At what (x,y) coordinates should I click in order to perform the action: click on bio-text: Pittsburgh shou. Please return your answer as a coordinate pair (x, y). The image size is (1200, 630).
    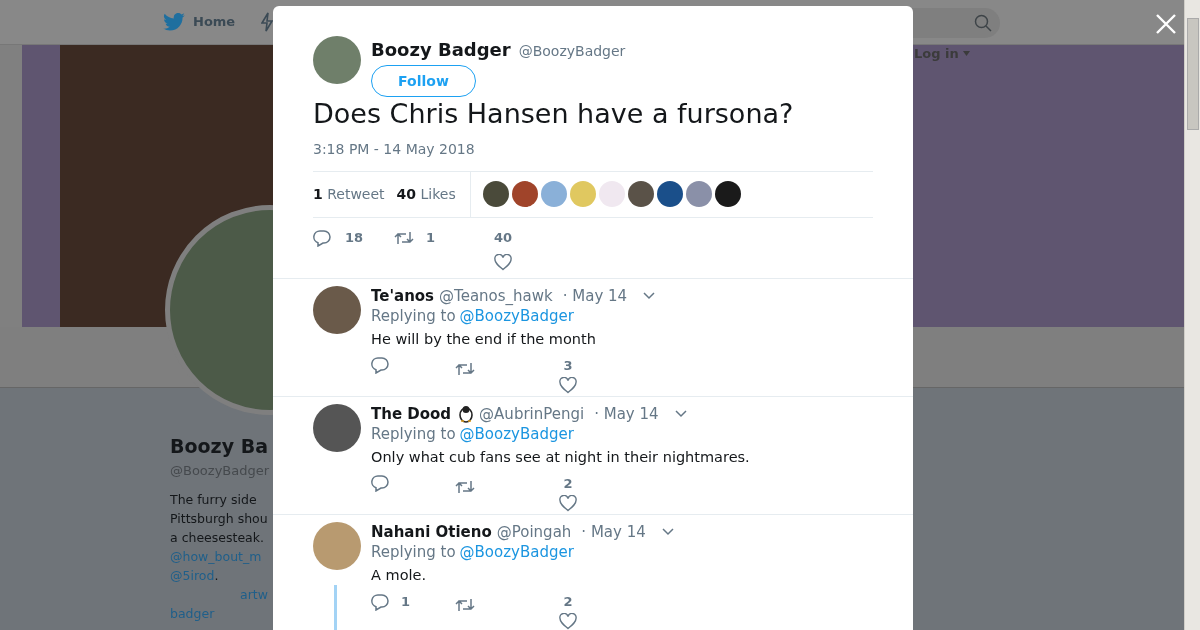
    Looking at the image, I should click on (219, 518).